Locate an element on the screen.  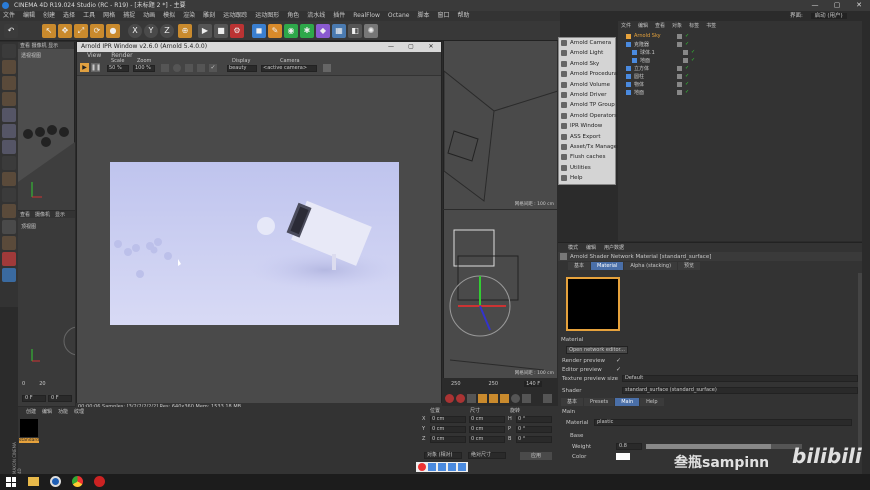
lb-tab-2: 显示 is located at coordinates (60, 214).